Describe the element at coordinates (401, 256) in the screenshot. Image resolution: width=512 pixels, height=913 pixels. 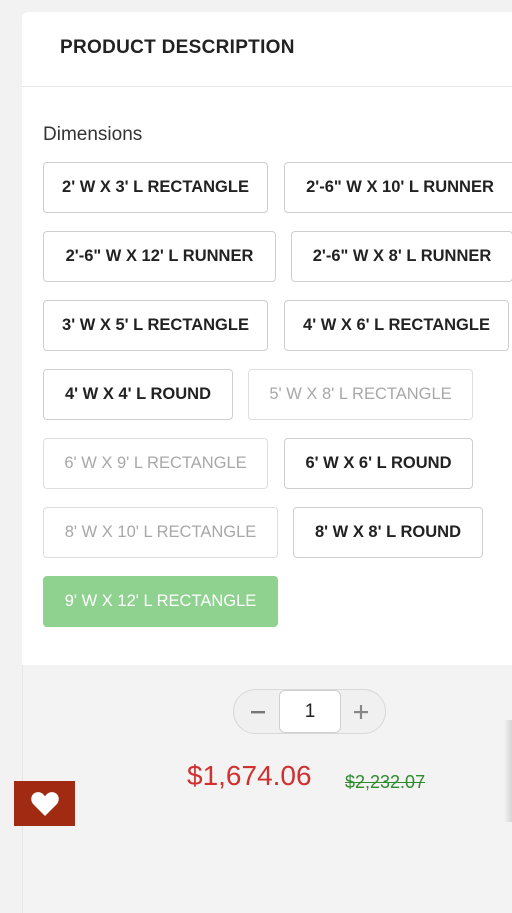
I see `dimension-option-2-6x8-runner: 2'-6" W X 8' L RUNNER` at that location.